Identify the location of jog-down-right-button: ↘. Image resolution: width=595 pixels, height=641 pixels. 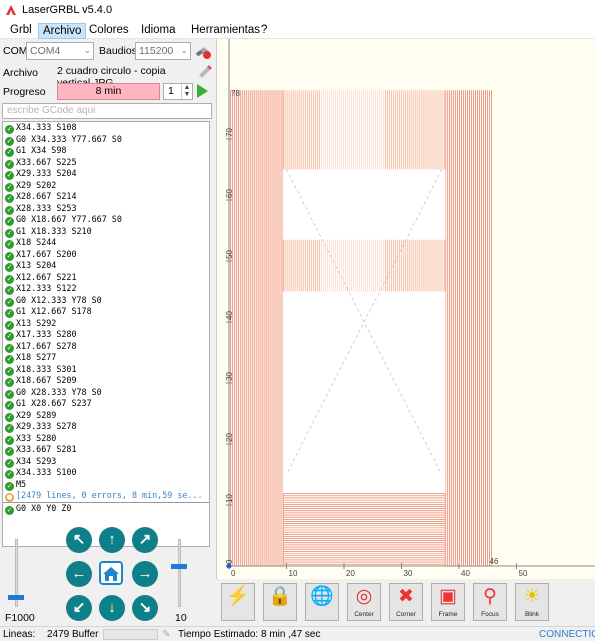
(145, 608).